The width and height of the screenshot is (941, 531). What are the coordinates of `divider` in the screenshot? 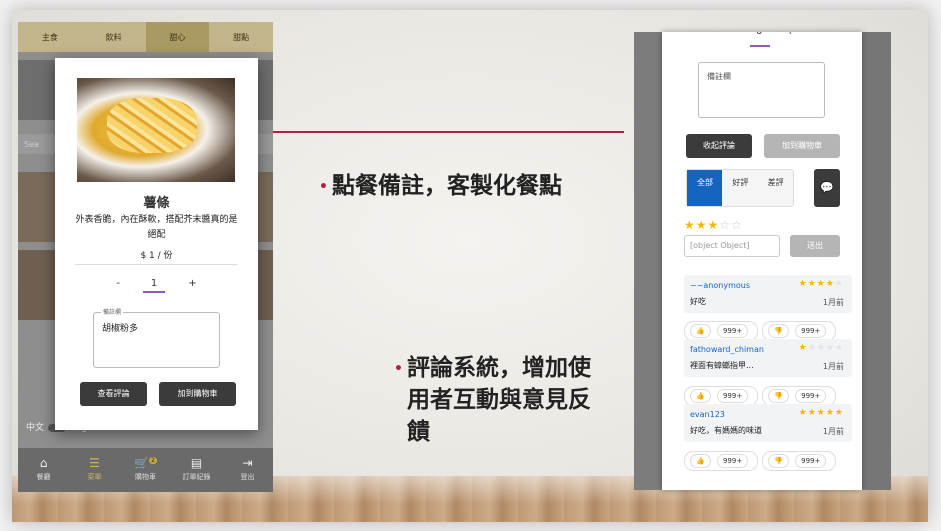 It's located at (156, 264).